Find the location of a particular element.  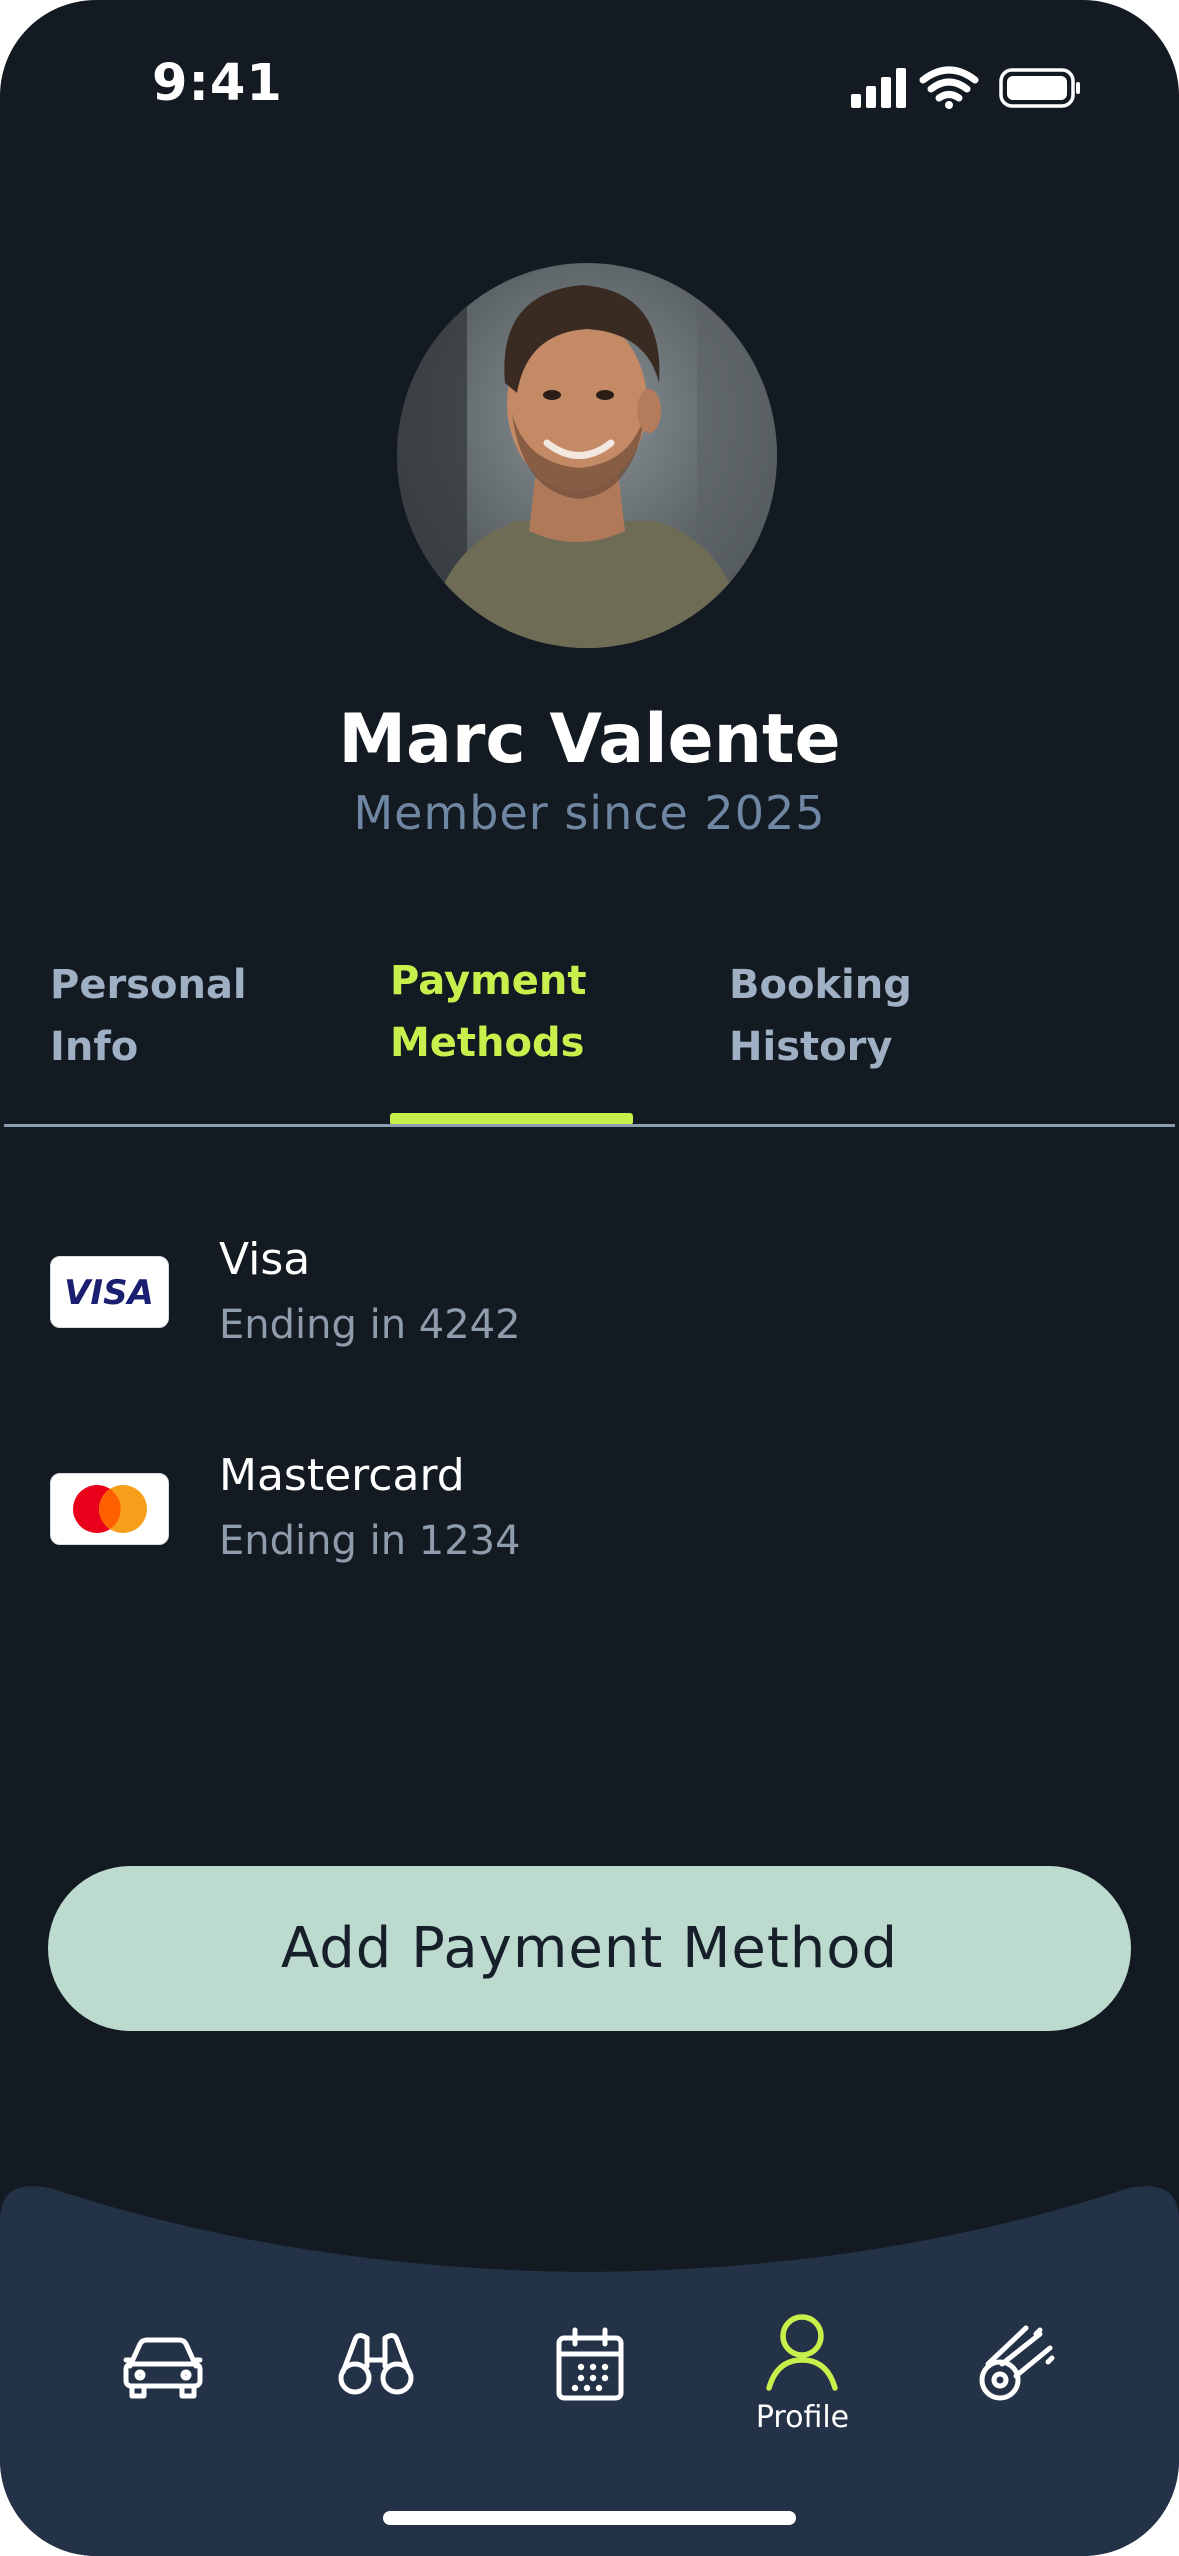

nav-profile-label: Profile is located at coordinates (802, 2417).